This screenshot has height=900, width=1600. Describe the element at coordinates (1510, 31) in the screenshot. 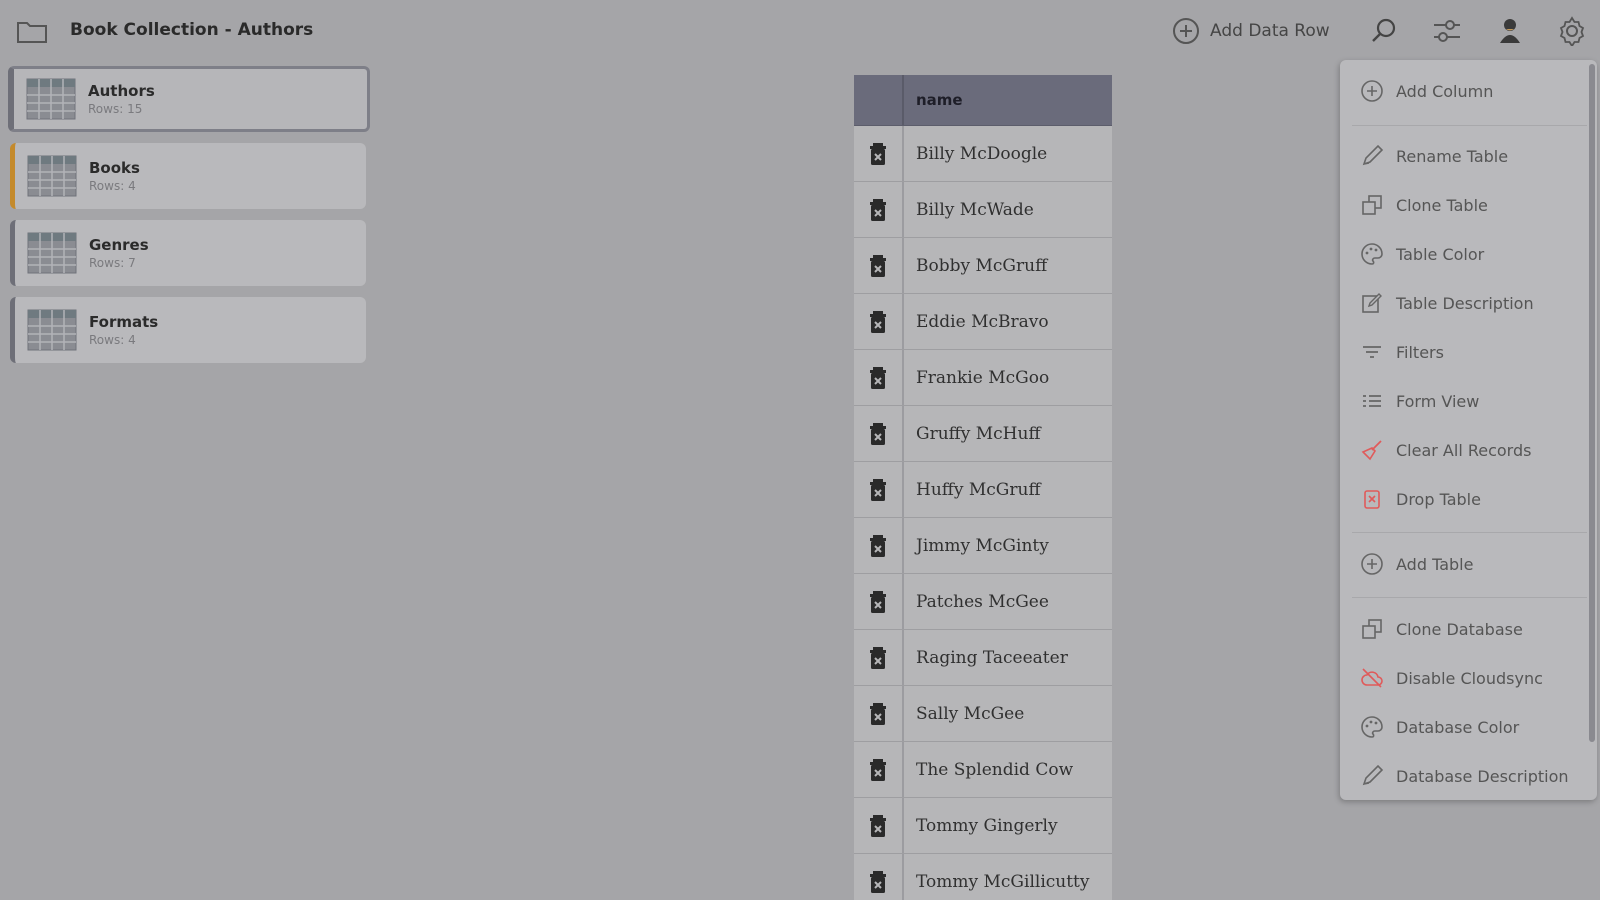

I see `user-button` at that location.